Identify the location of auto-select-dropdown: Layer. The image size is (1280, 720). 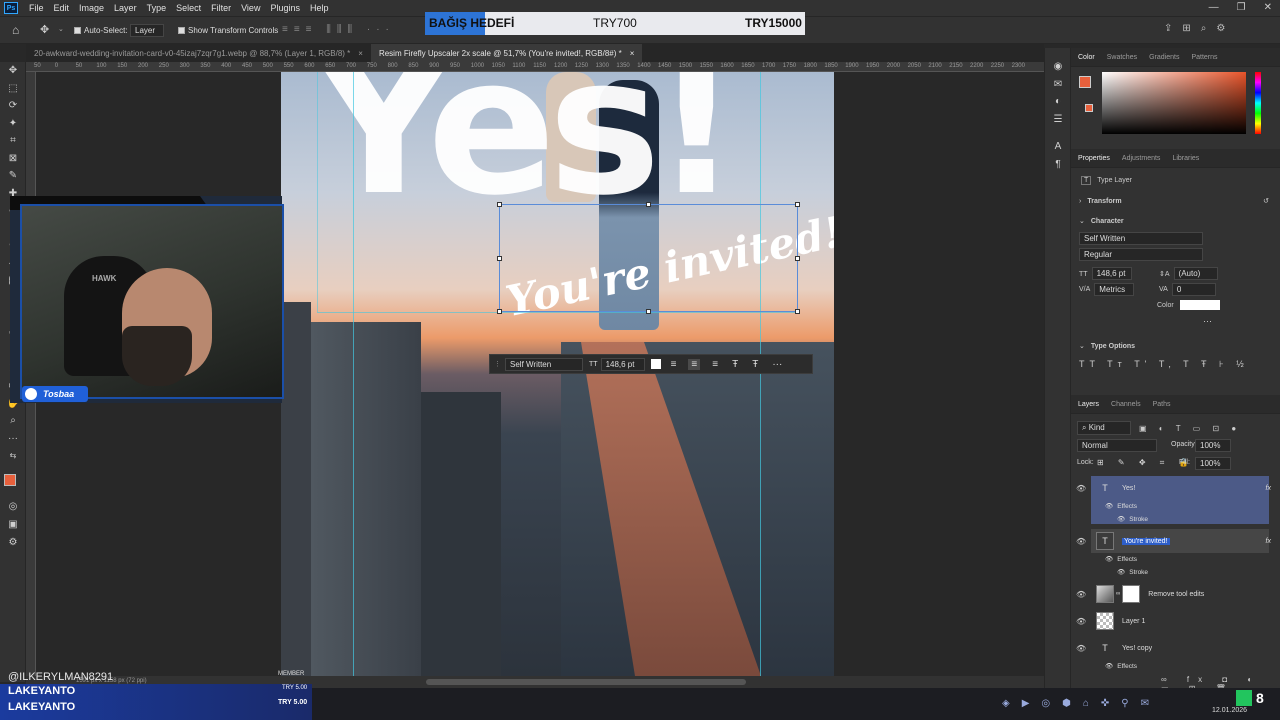
(147, 30).